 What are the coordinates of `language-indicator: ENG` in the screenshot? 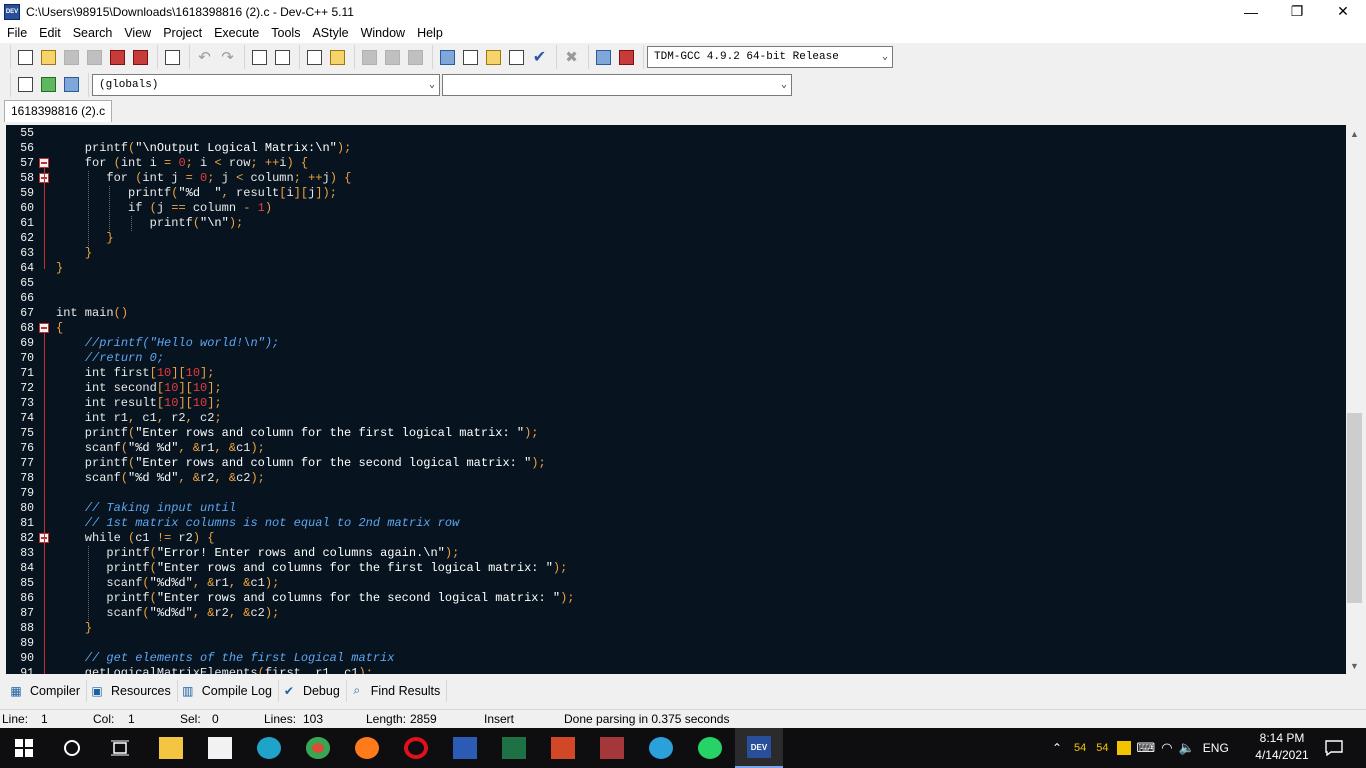 It's located at (1216, 748).